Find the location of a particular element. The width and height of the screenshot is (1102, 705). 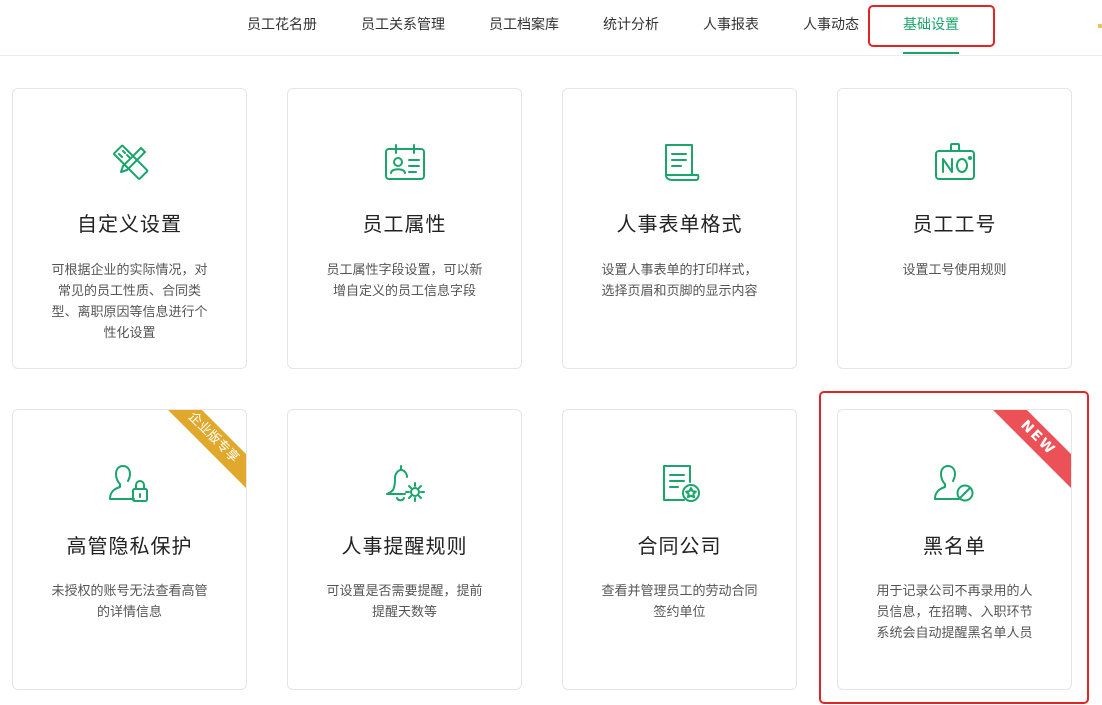

card-description: 员工属性字段设置，可以新增自定义的员工信息字段 is located at coordinates (404, 281).